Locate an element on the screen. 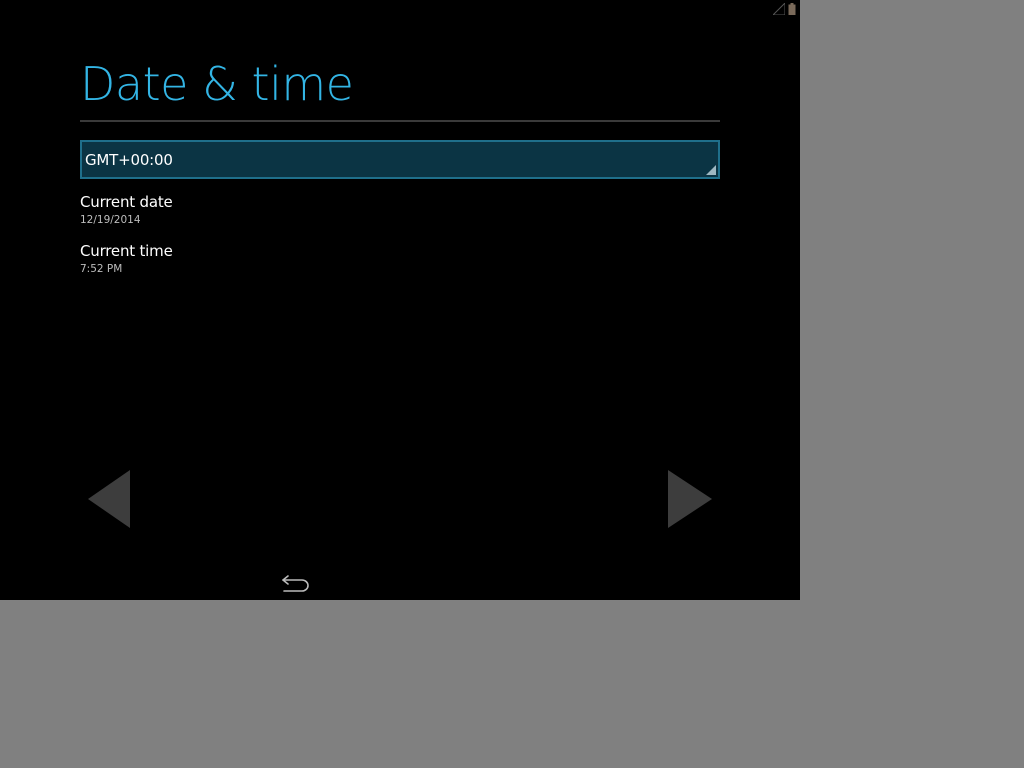  back-icon is located at coordinates (295, 583).